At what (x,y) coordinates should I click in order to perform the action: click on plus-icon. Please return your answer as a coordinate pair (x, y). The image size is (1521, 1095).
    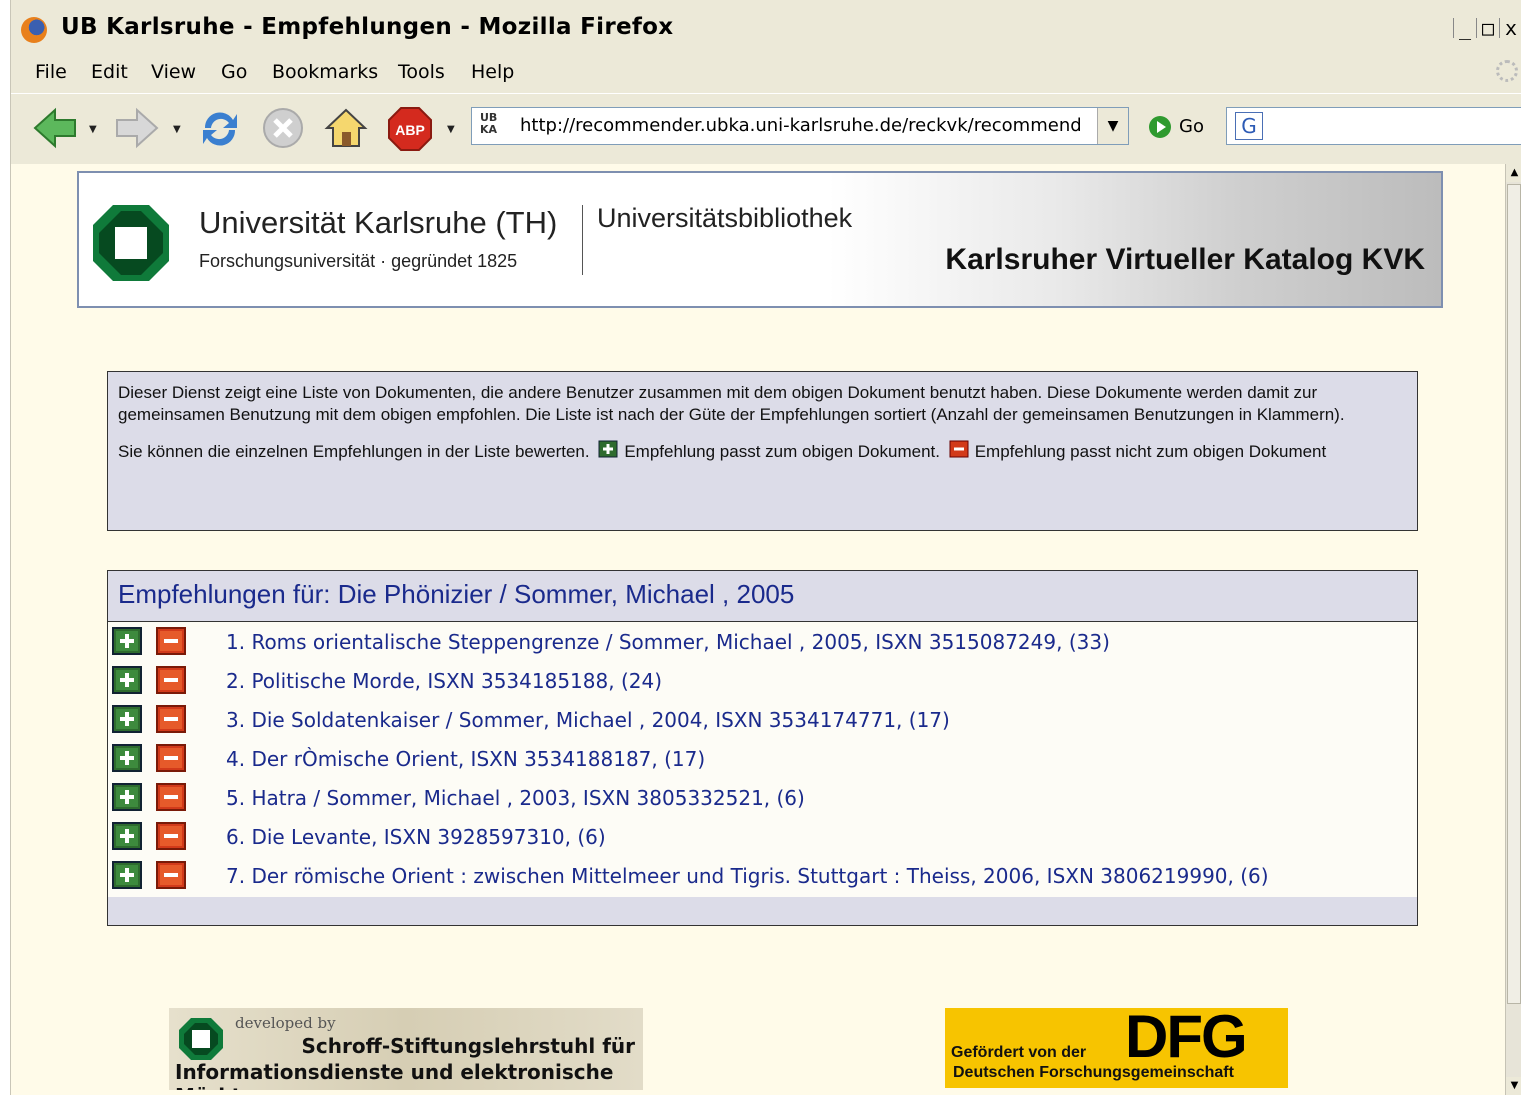
    Looking at the image, I should click on (608, 449).